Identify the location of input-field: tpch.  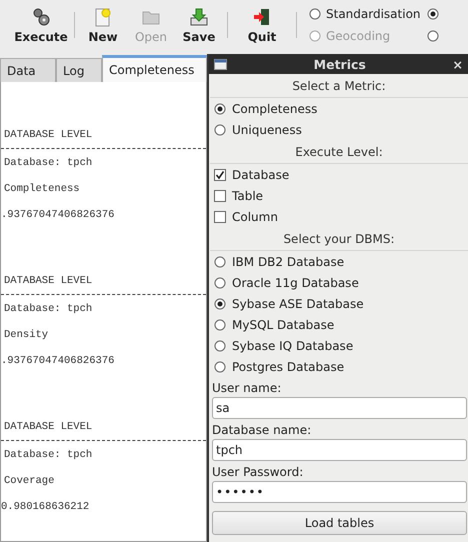
(339, 450).